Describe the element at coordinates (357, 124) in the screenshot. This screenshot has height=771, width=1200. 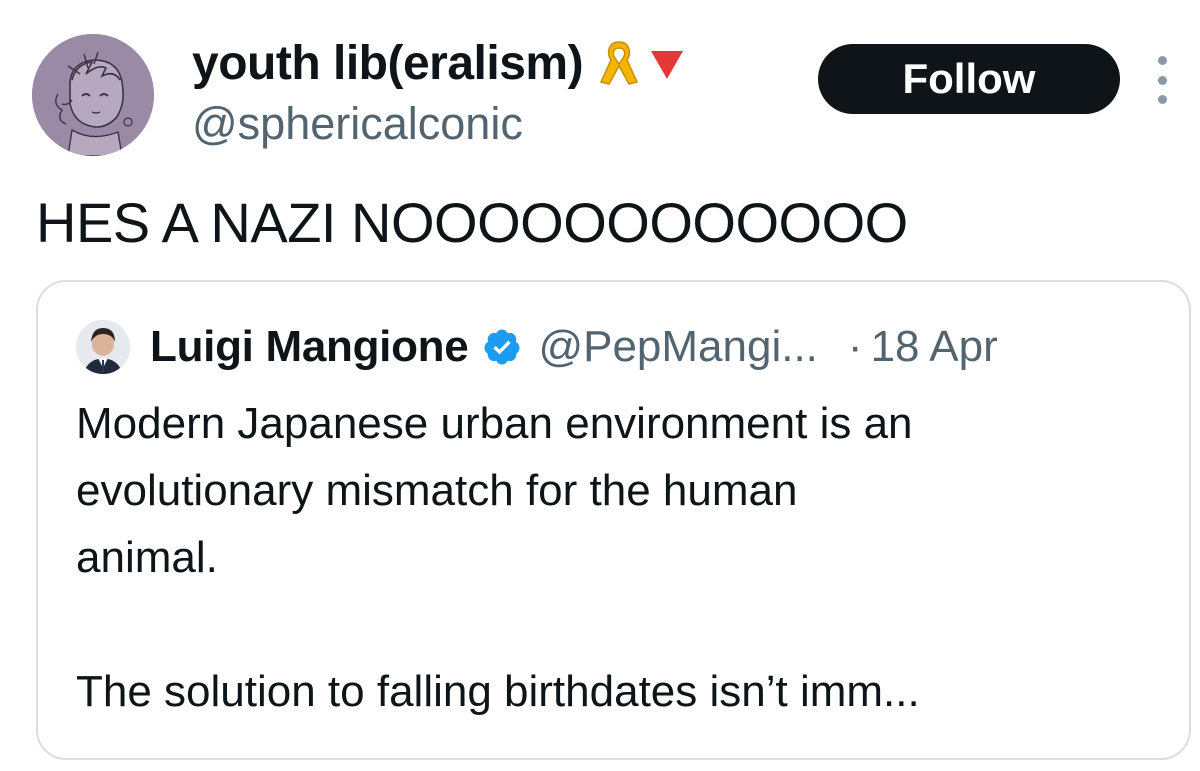
I see `author-handle: @sphericalconic` at that location.